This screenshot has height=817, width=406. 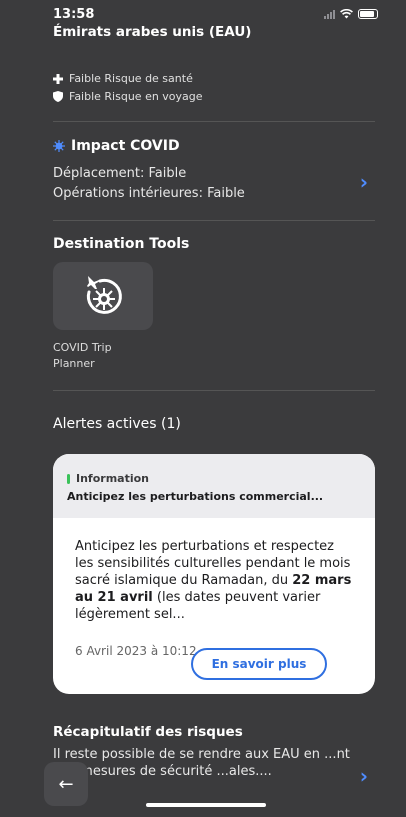 I want to click on tool-label-line-1: COVID Trip, so click(x=82, y=347).